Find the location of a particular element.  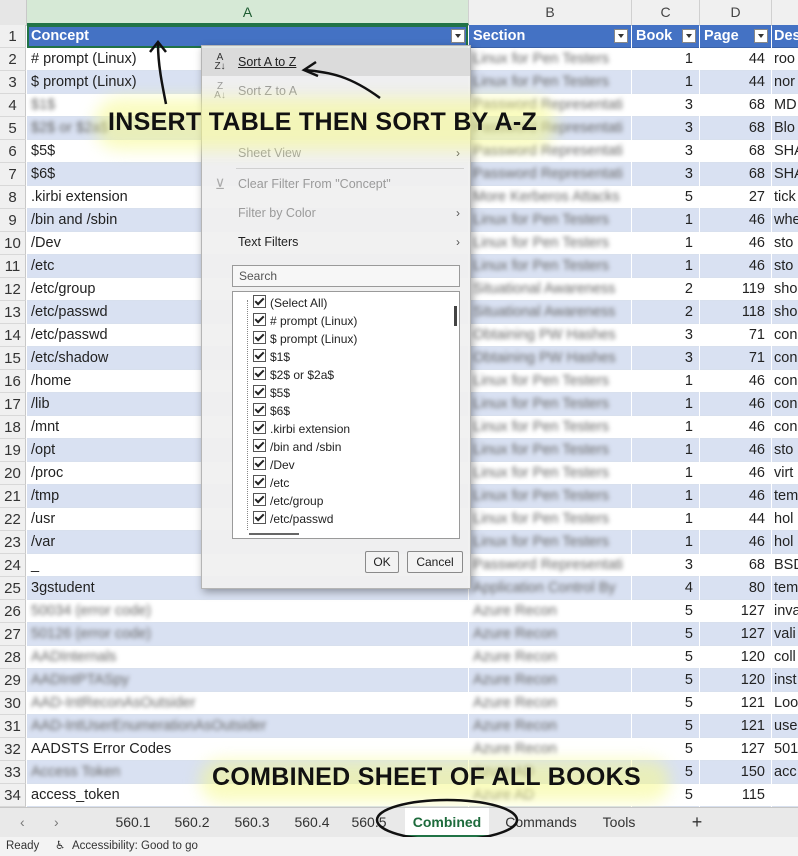

filter-value-item: /etc is located at coordinates (271, 483).